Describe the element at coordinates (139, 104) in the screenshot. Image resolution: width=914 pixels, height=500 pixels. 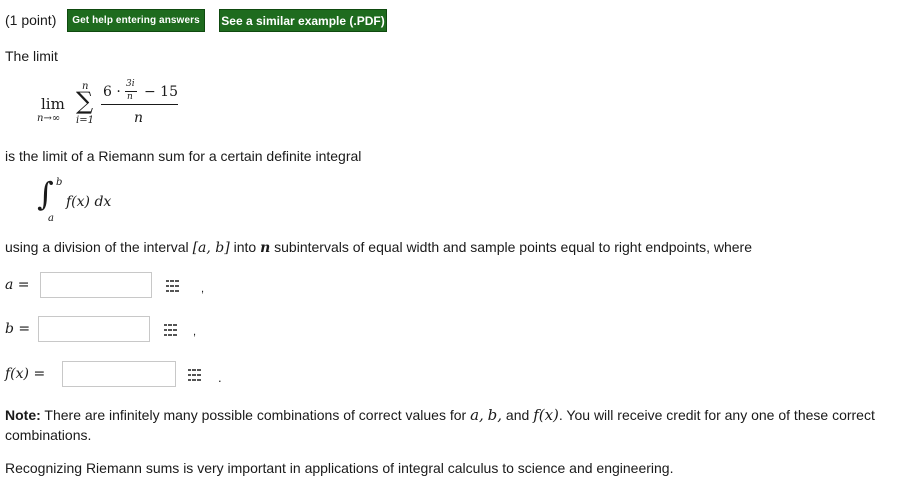
I see `main-fraction-bar` at that location.